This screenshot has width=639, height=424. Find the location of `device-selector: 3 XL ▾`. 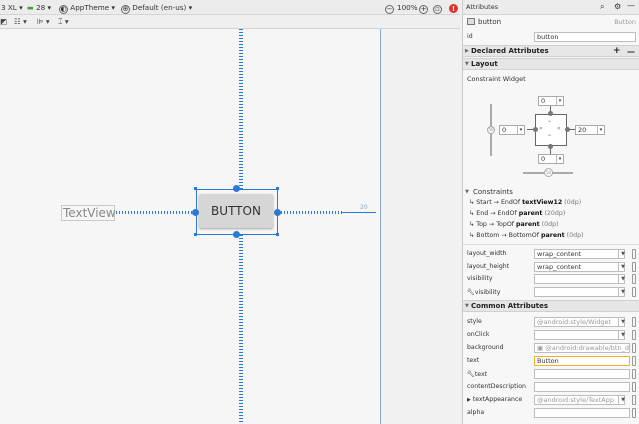

device-selector: 3 XL ▾ is located at coordinates (12, 7).